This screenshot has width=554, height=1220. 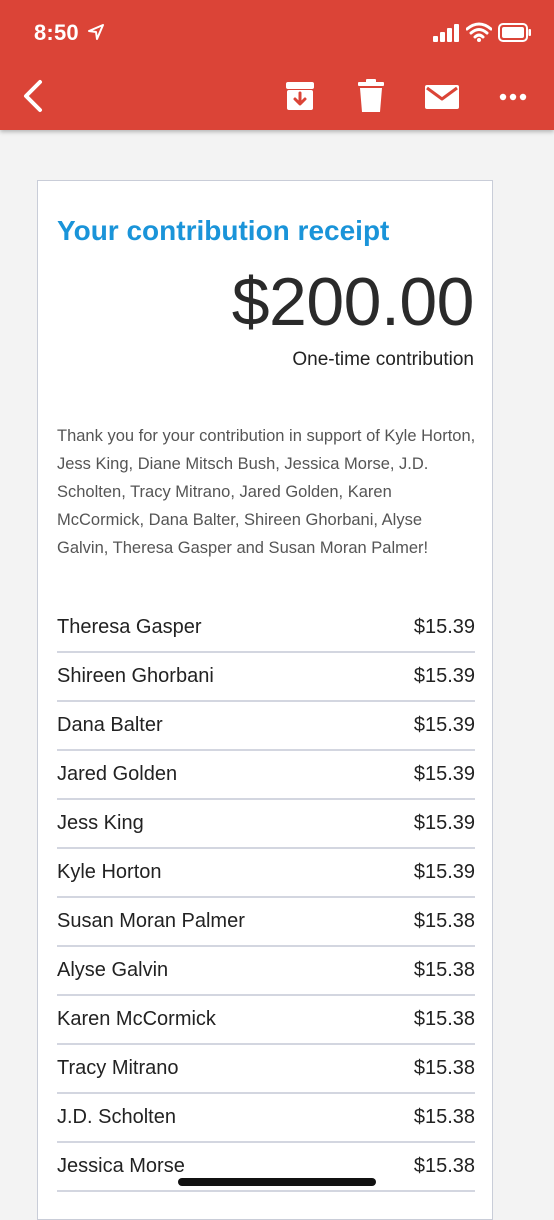 I want to click on recipient-name: Tracy Mitrano, so click(x=118, y=1068).